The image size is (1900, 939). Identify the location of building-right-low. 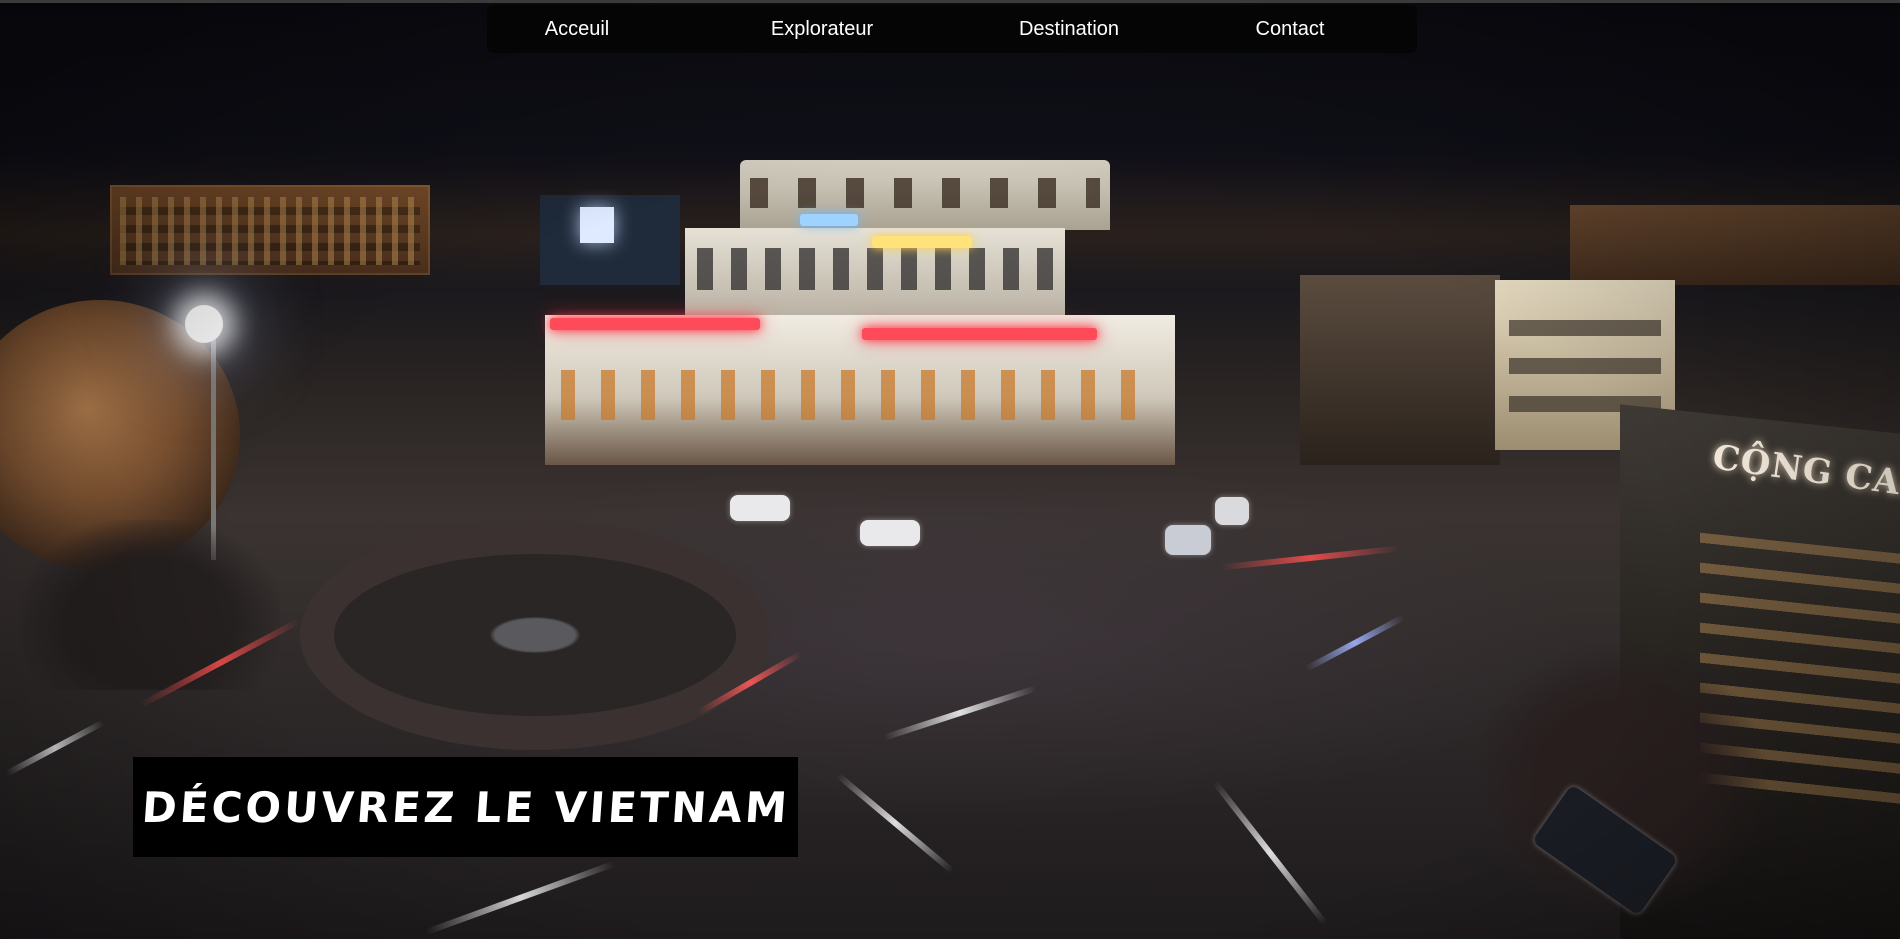
(1400, 370).